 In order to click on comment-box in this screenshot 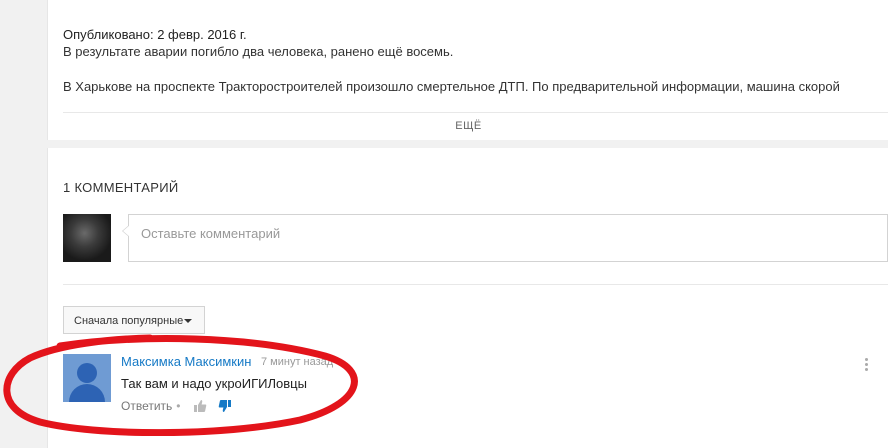, I will do `click(505, 238)`.